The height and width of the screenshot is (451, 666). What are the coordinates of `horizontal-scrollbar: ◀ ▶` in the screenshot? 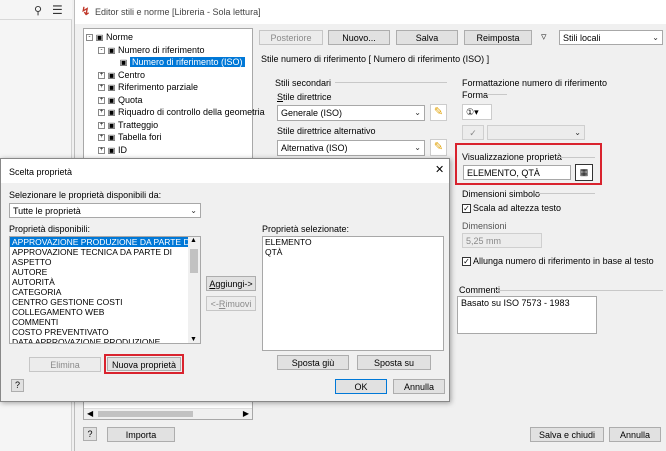 It's located at (168, 413).